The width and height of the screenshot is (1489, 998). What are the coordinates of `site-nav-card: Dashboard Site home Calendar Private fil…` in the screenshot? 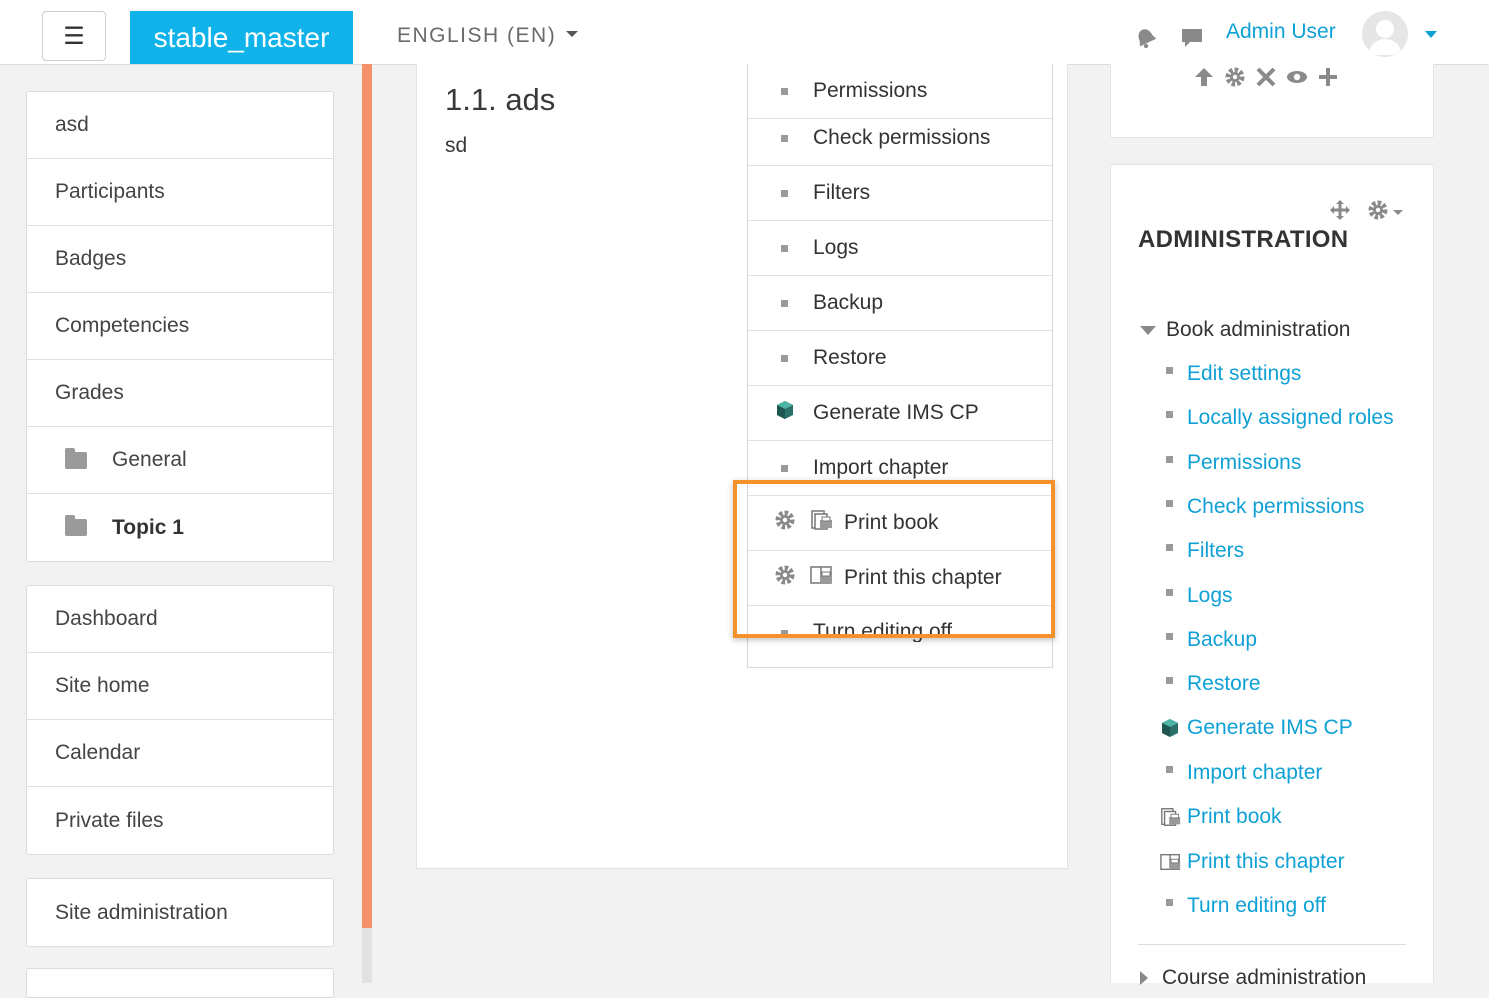 It's located at (180, 720).